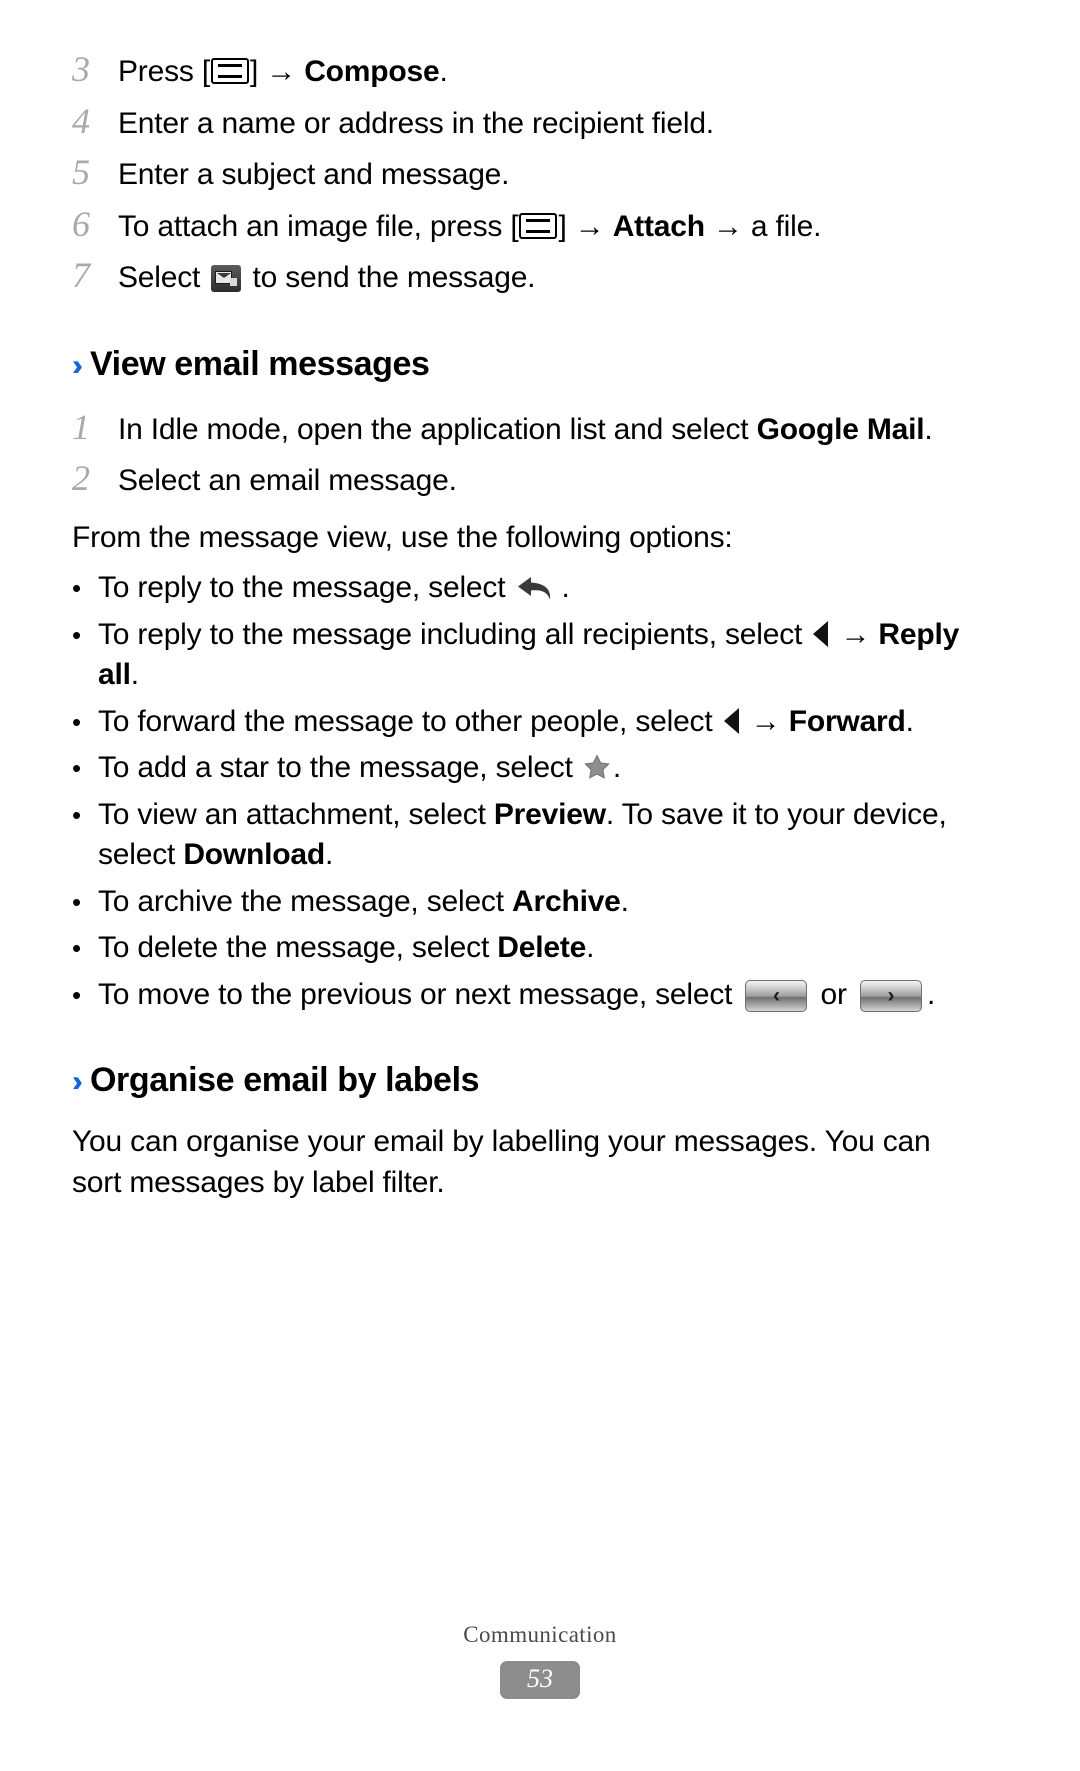 The height and width of the screenshot is (1771, 1080). I want to click on step-number: 1, so click(81, 426).